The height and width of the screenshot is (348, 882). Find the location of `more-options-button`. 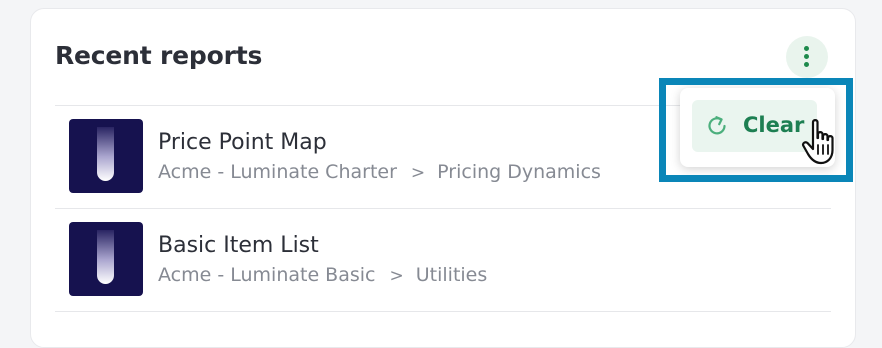

more-options-button is located at coordinates (807, 57).